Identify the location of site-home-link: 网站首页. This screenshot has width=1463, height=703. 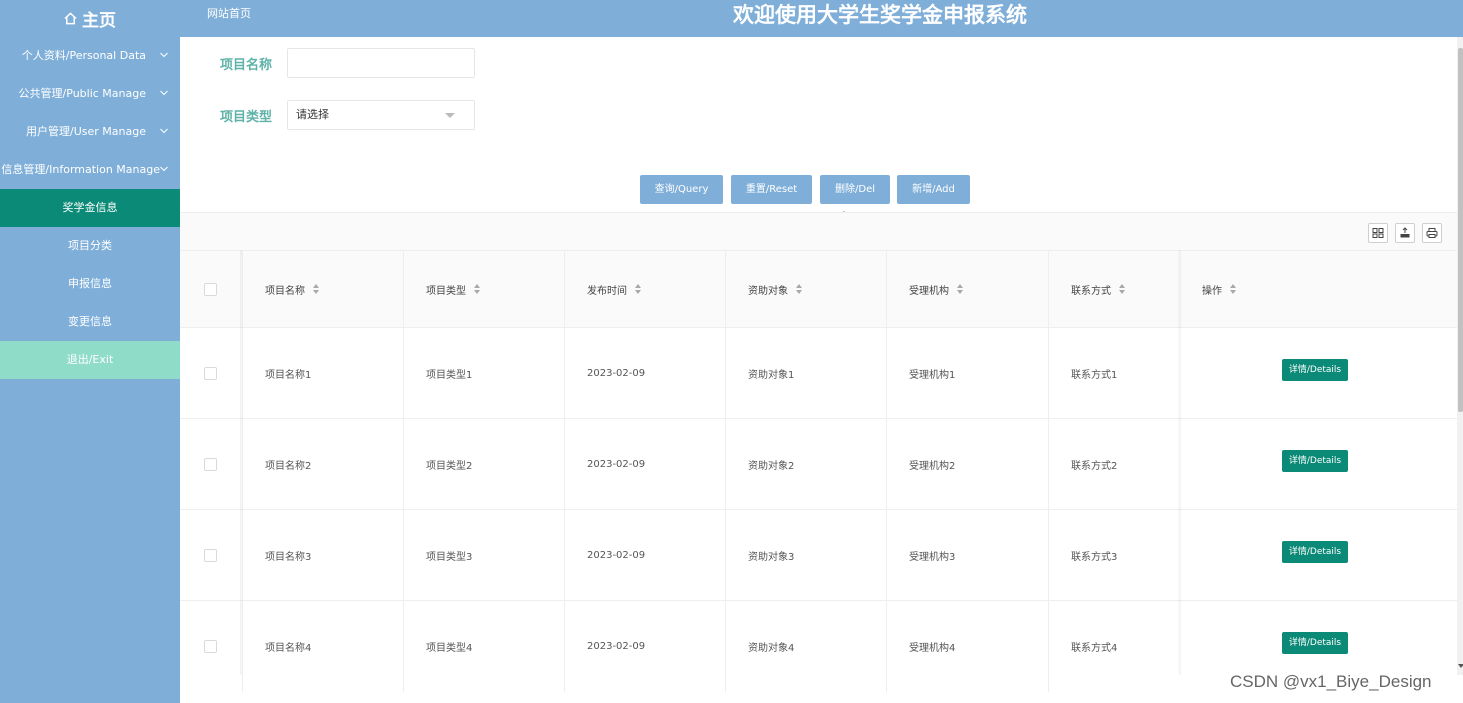
(229, 14).